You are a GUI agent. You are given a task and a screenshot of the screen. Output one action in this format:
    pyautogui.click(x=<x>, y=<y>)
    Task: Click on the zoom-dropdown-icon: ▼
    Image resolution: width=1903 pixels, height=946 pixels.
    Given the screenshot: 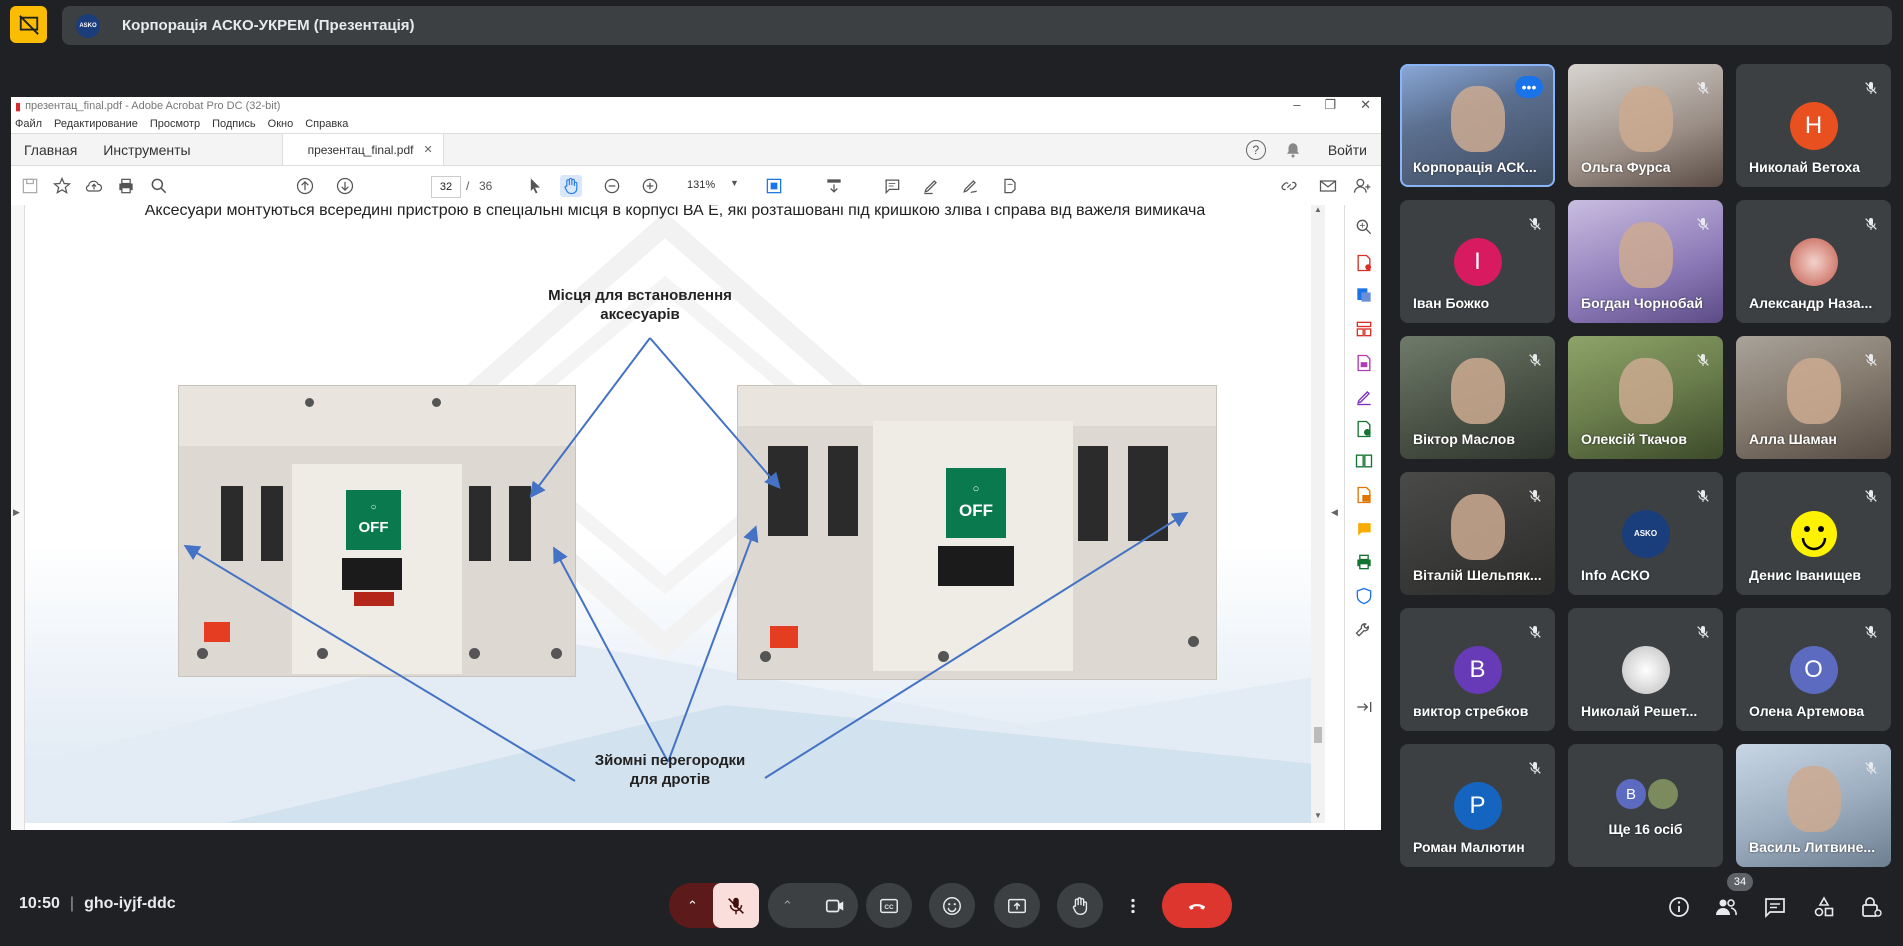 What is the action you would take?
    pyautogui.click(x=734, y=183)
    